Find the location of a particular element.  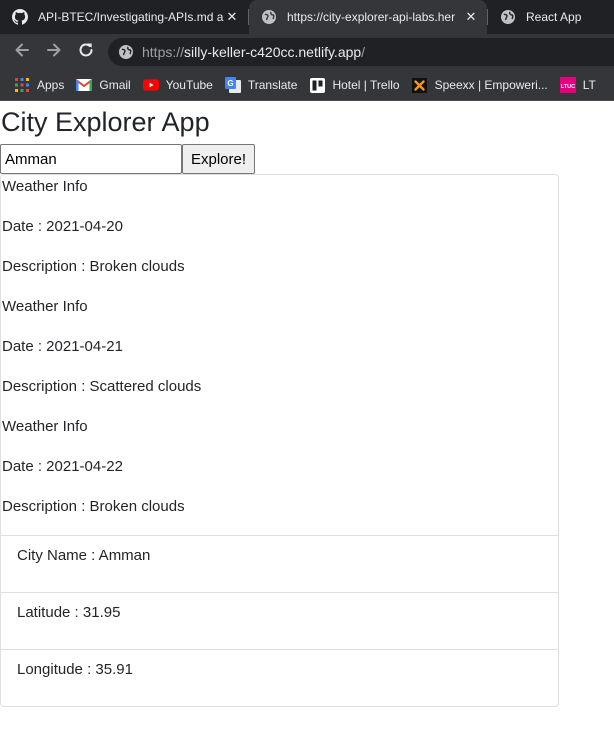

url-path: / is located at coordinates (363, 52).